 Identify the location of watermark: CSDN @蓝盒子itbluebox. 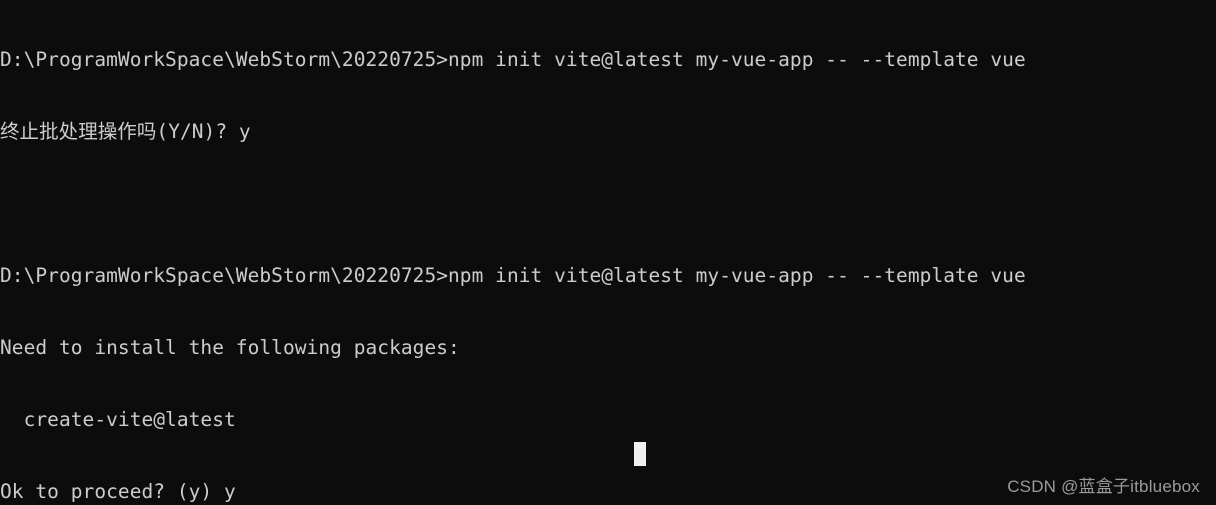
(1103, 486).